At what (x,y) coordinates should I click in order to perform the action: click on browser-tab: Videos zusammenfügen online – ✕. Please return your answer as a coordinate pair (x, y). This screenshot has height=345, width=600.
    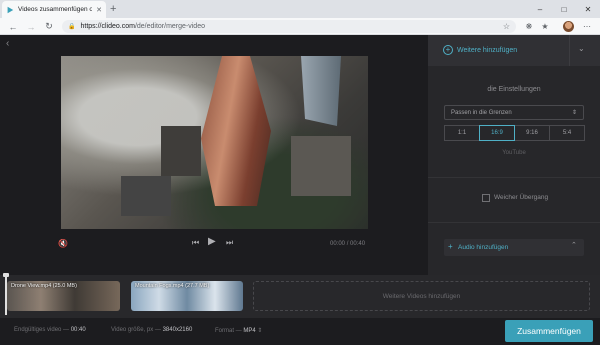
    Looking at the image, I should click on (54, 9).